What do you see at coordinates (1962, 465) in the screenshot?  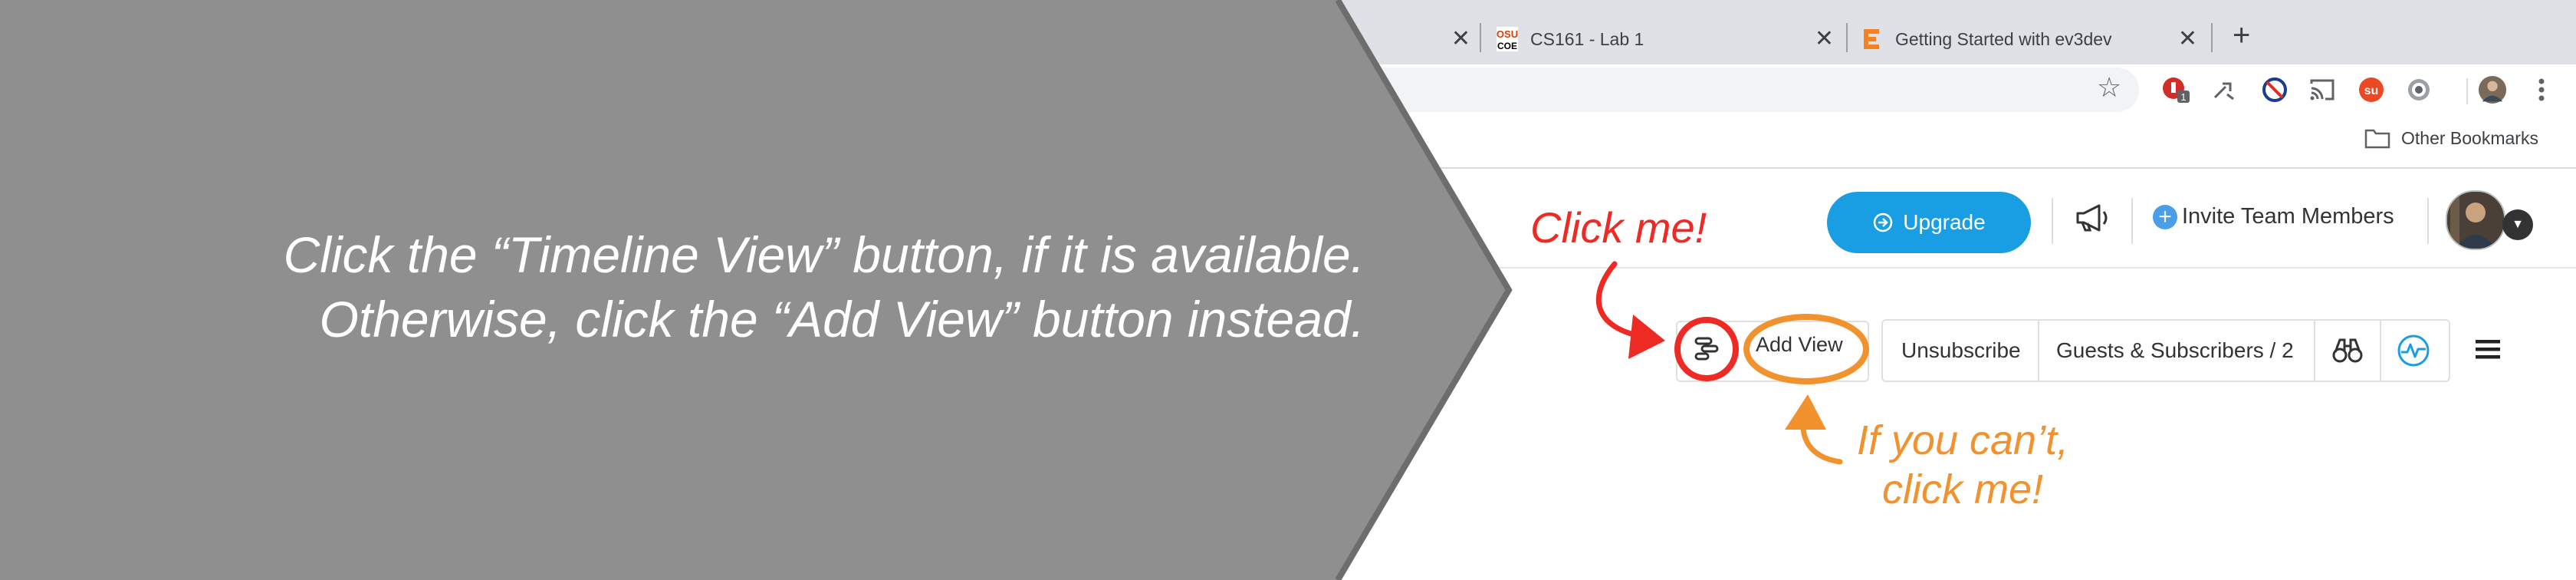 I see `fallback-note: If you can’t, click me!` at bounding box center [1962, 465].